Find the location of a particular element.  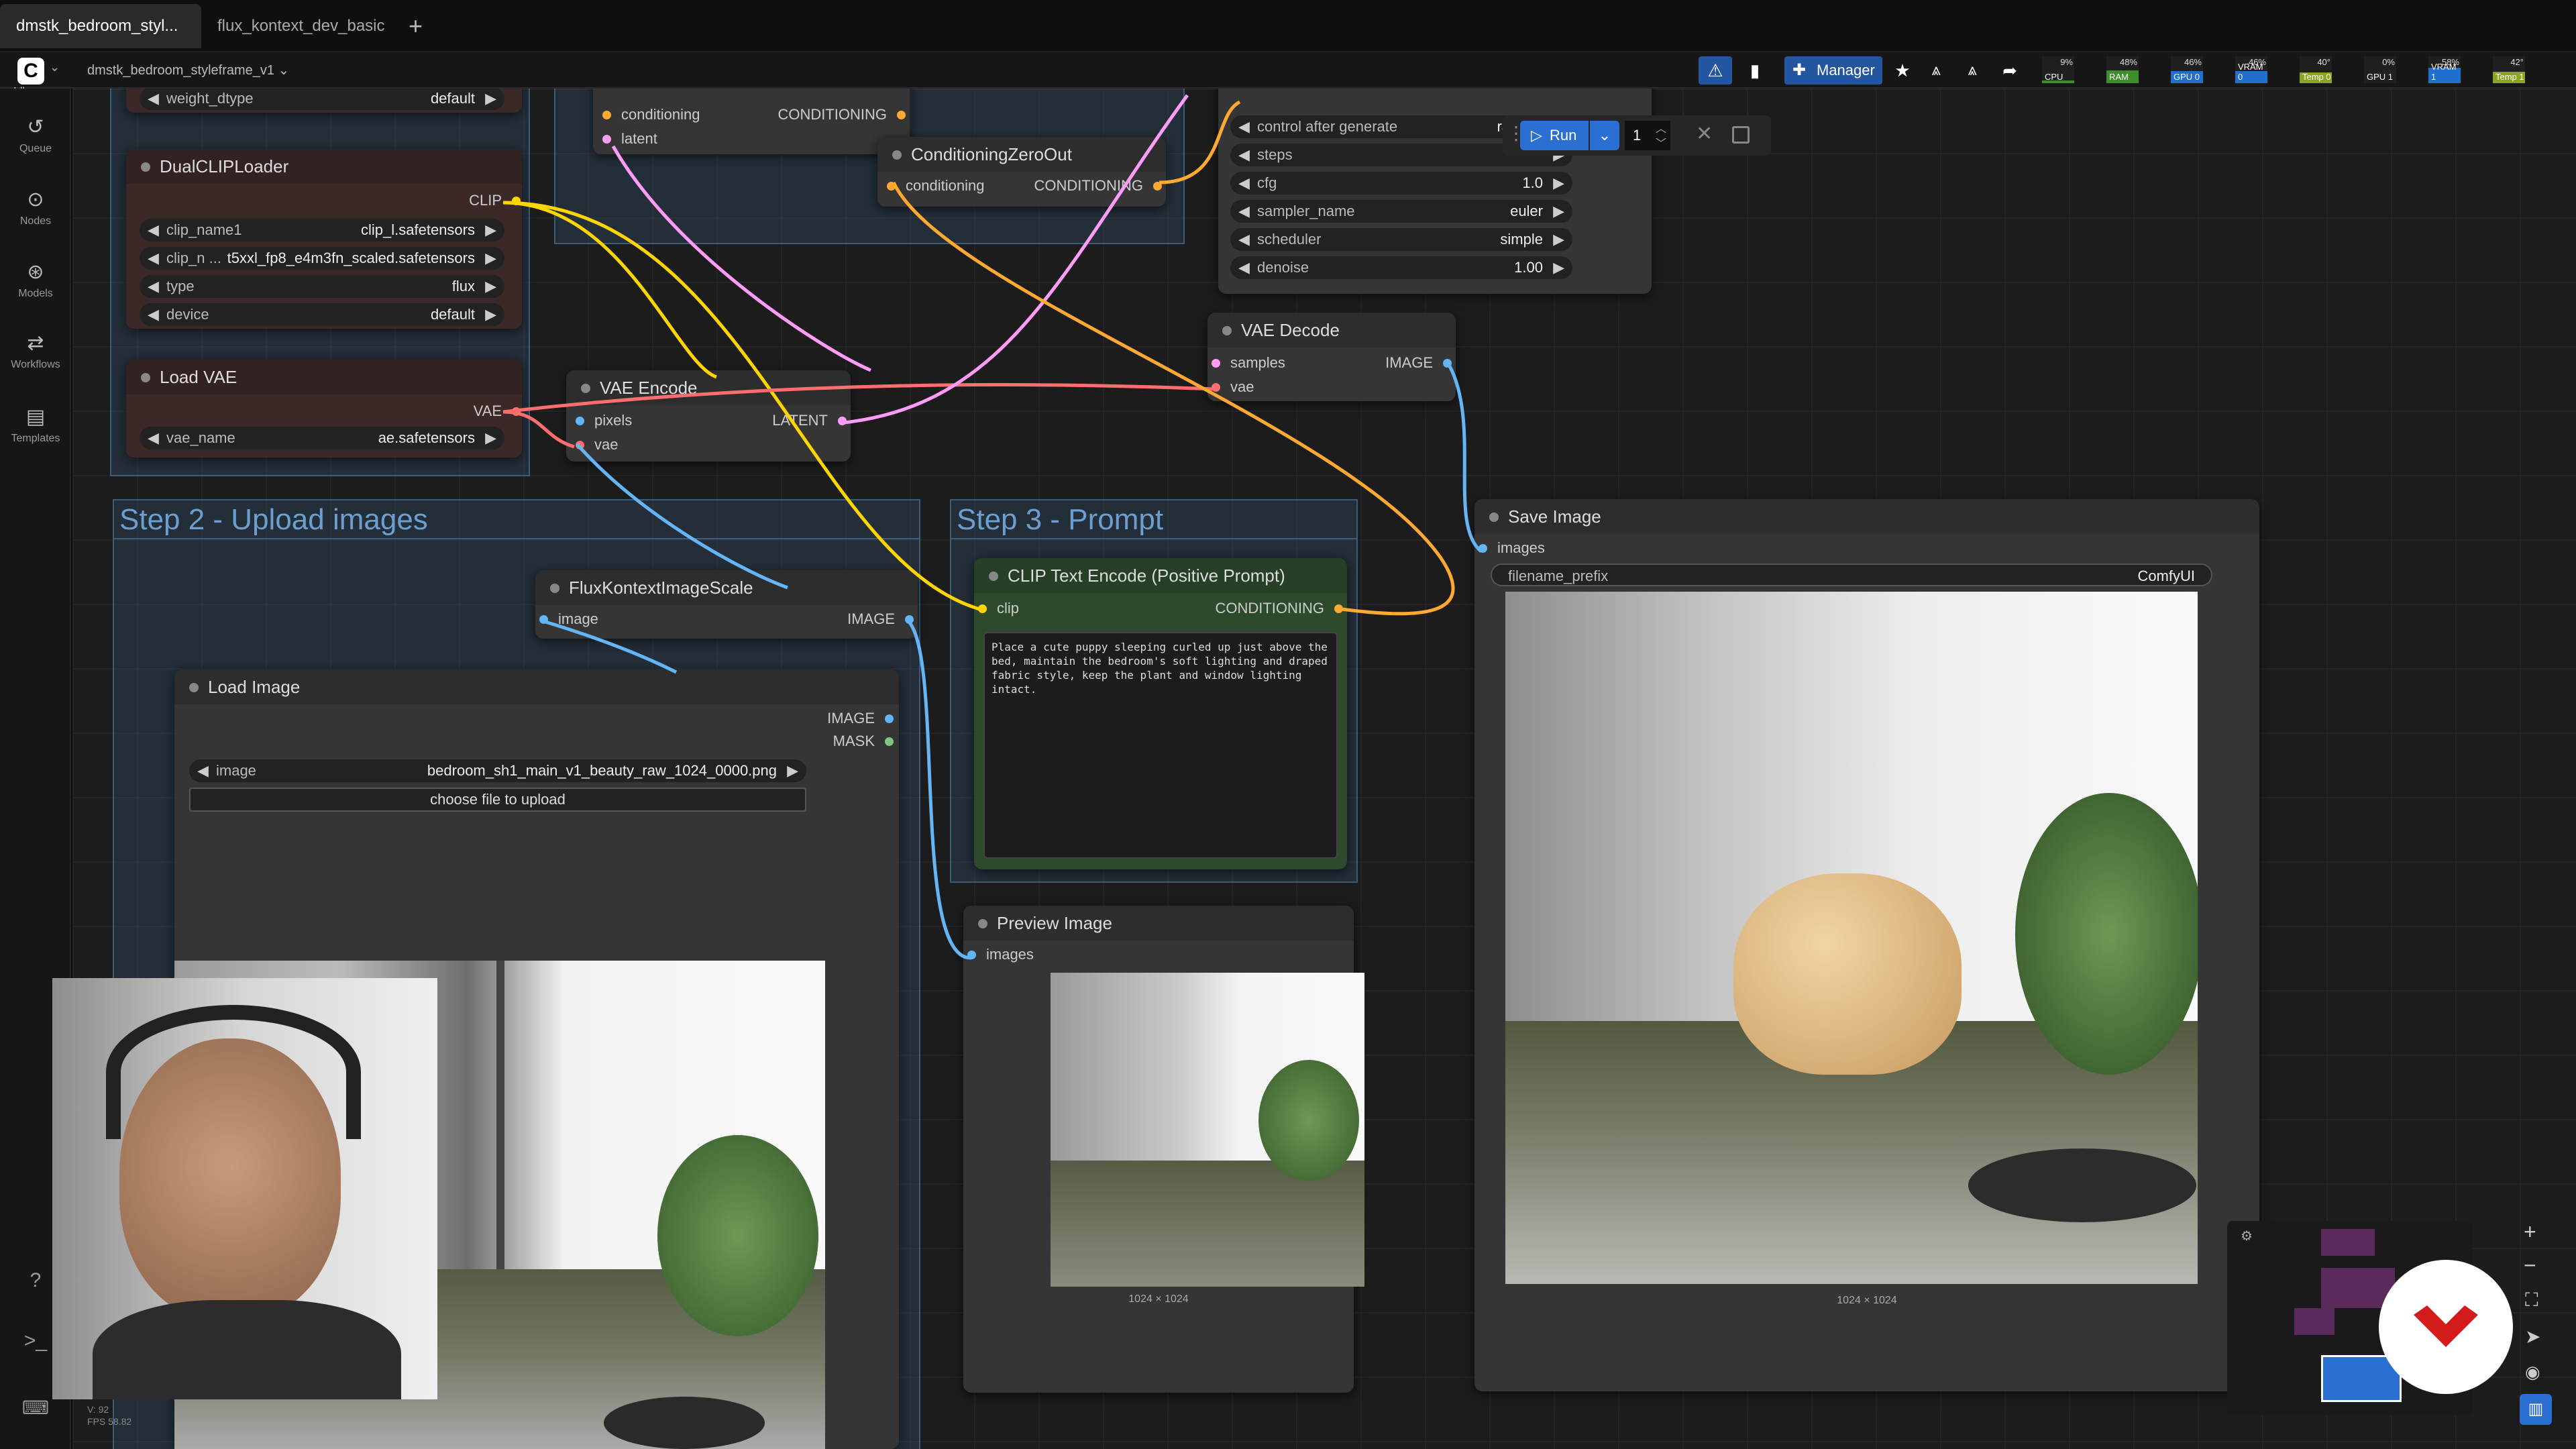

tab-workflow: flux_kontext_dev_basic is located at coordinates (298, 26).